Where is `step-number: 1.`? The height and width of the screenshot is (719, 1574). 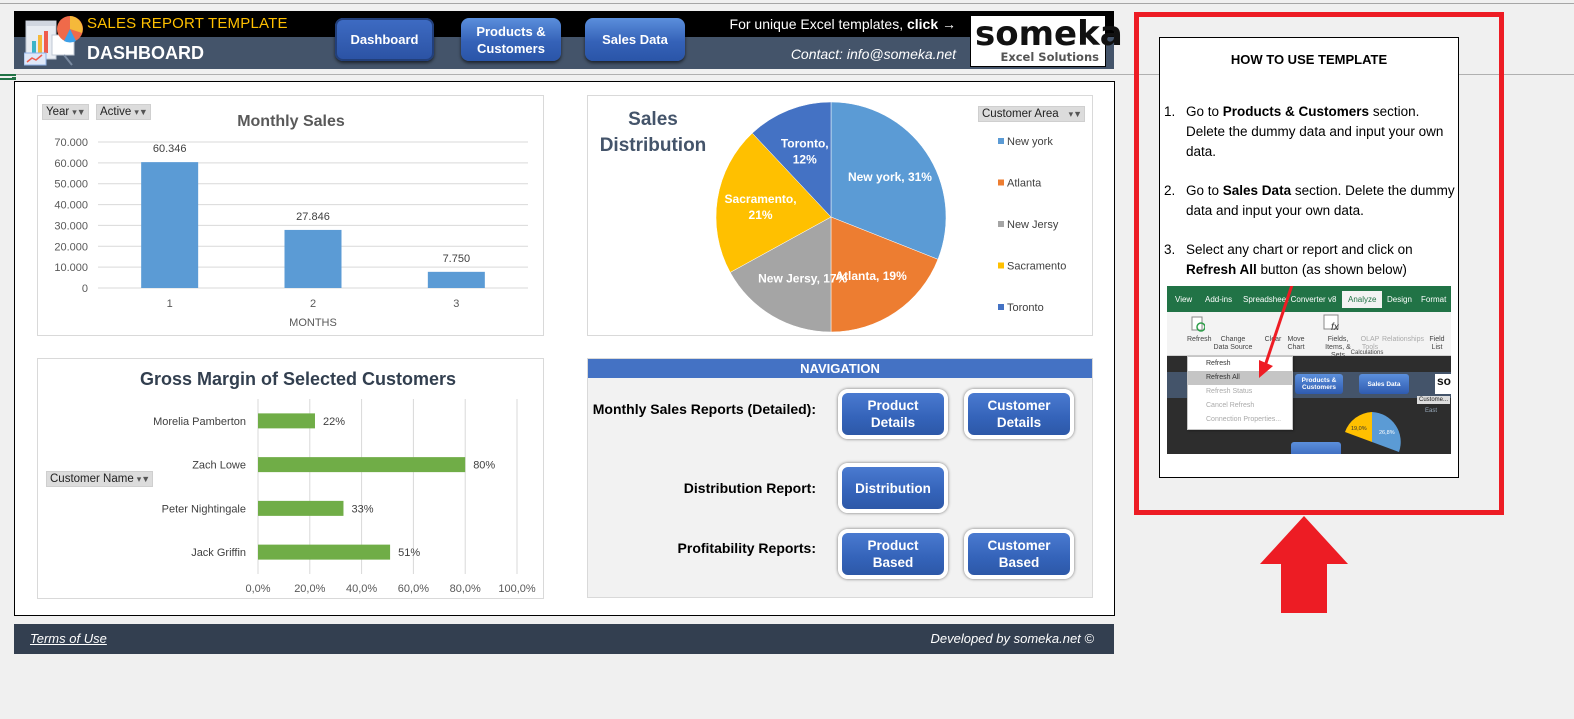
step-number: 1. is located at coordinates (1170, 111).